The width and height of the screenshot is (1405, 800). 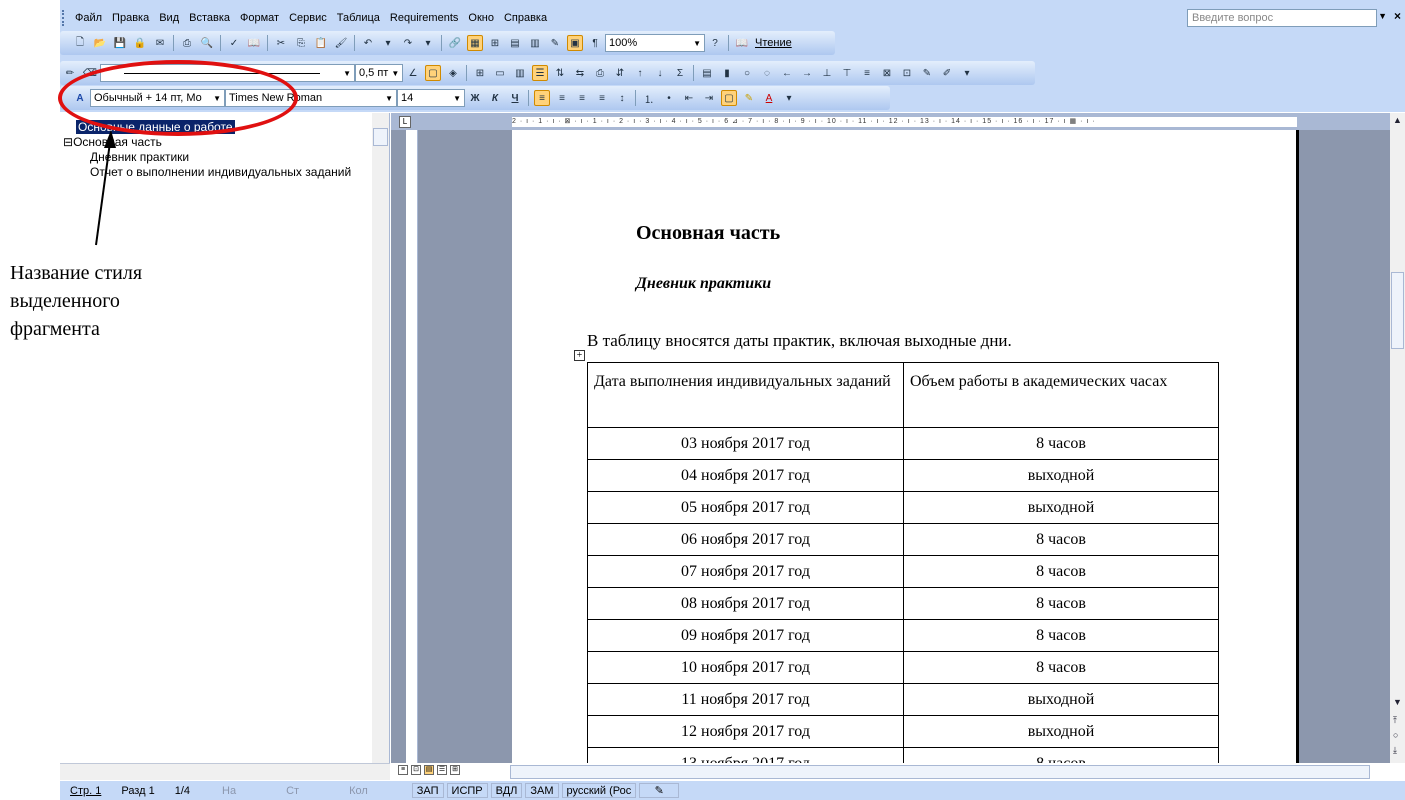 I want to click on annotation-arrow, so click(x=105, y=188).